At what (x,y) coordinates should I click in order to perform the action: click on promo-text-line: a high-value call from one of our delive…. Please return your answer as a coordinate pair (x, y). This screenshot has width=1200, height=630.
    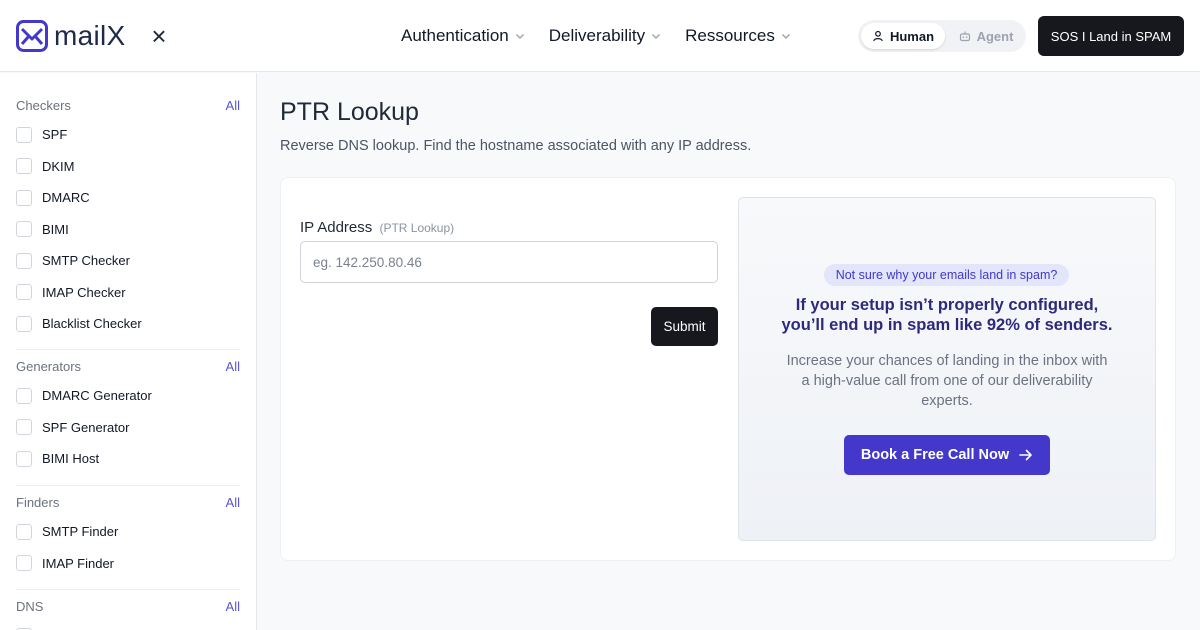
    Looking at the image, I should click on (947, 381).